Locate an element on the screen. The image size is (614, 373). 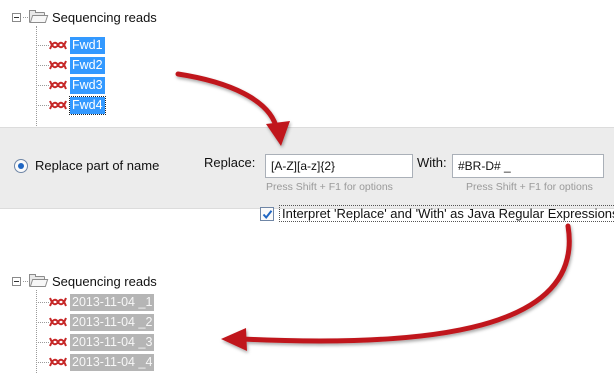
tree-item-label: 2013-11-04 _4 is located at coordinates (112, 362).